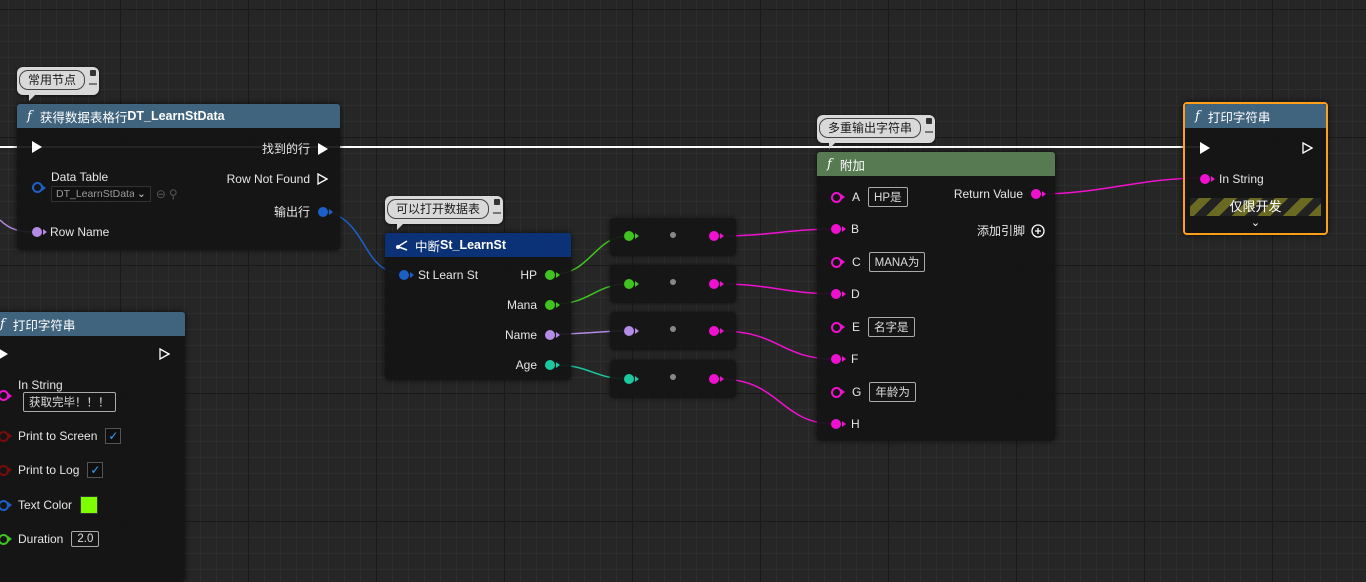  Describe the element at coordinates (1255, 168) in the screenshot. I see `print-string-node-right: f 打印字符串 In String 仅限开发 ⌄` at that location.